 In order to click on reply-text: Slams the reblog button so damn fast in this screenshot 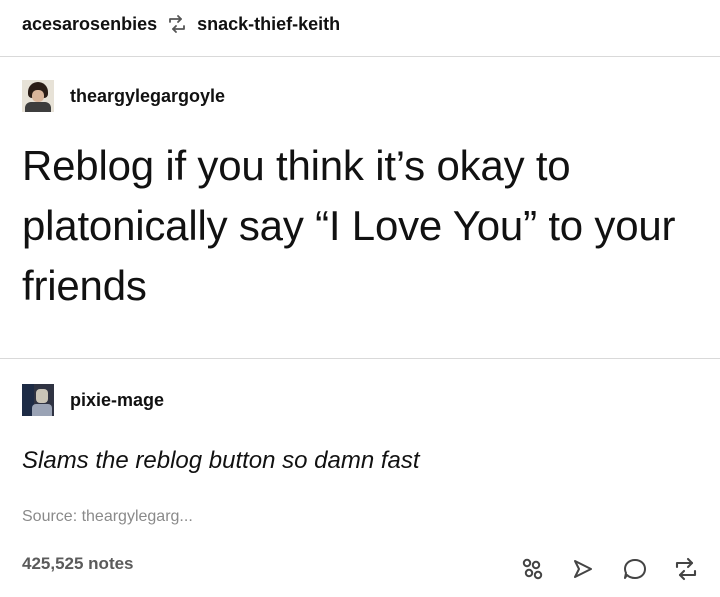, I will do `click(221, 460)`.